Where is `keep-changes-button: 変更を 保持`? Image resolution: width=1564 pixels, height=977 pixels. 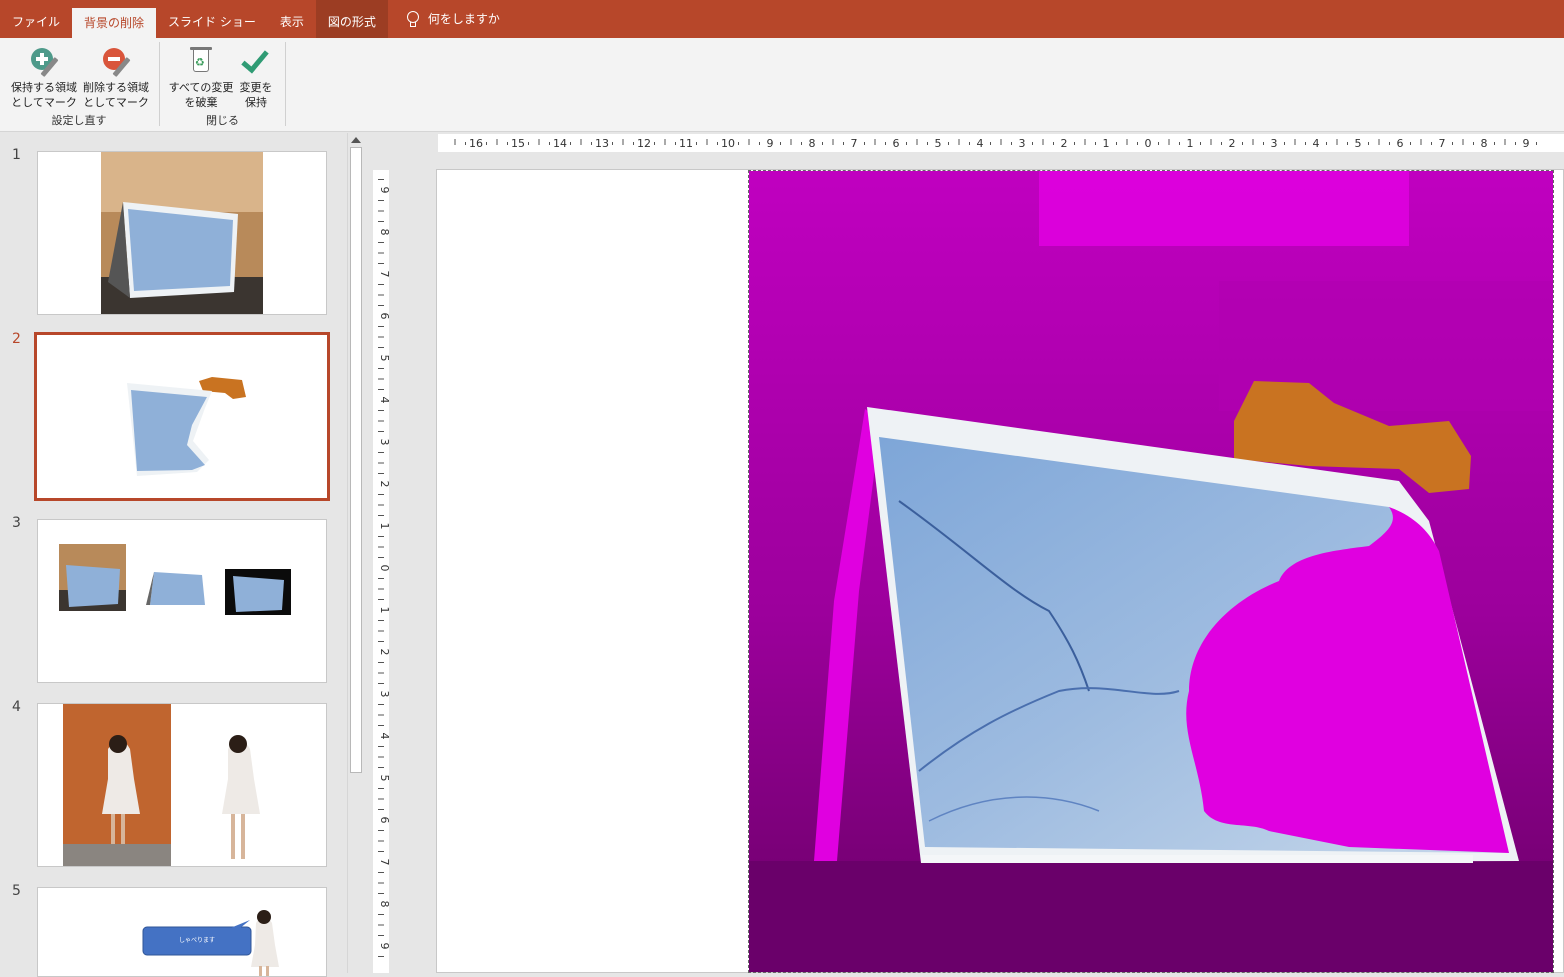 keep-changes-button: 変更を 保持 is located at coordinates (256, 76).